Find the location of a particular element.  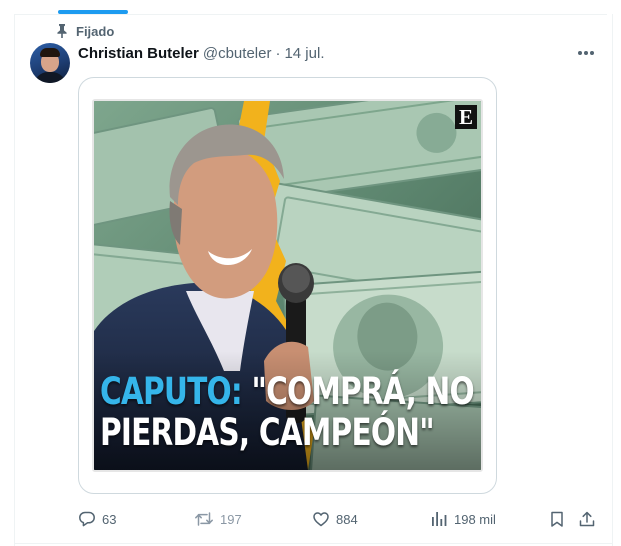

caption-line-1-rest: "COMPRÁ, NO TE LA is located at coordinates (366, 391).